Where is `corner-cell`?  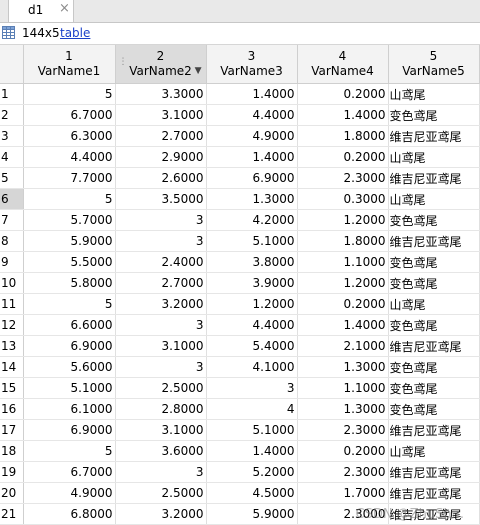
corner-cell is located at coordinates (12, 64).